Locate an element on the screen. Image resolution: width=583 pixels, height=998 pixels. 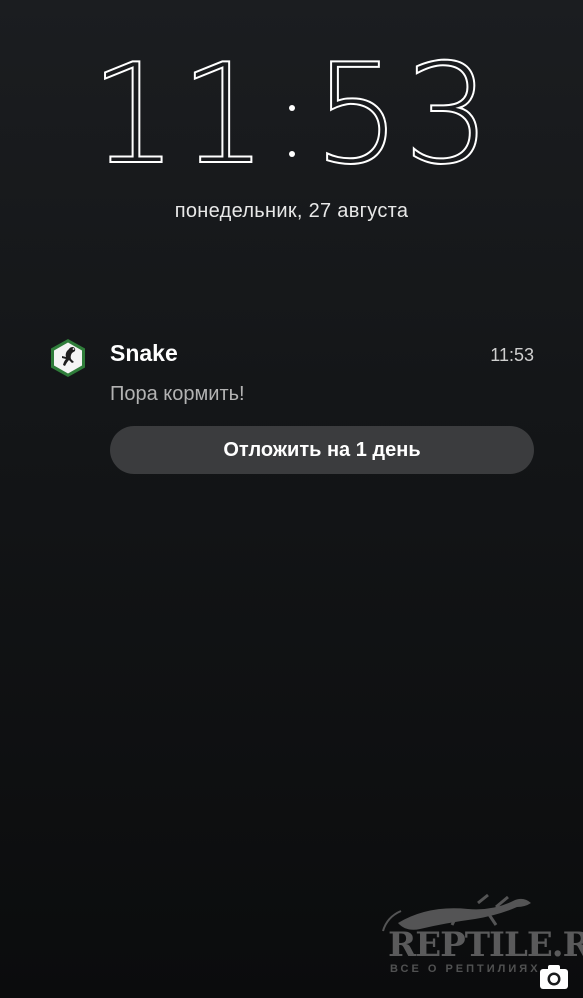
watermark-title: REPTILE.RU is located at coordinates (485, 945).